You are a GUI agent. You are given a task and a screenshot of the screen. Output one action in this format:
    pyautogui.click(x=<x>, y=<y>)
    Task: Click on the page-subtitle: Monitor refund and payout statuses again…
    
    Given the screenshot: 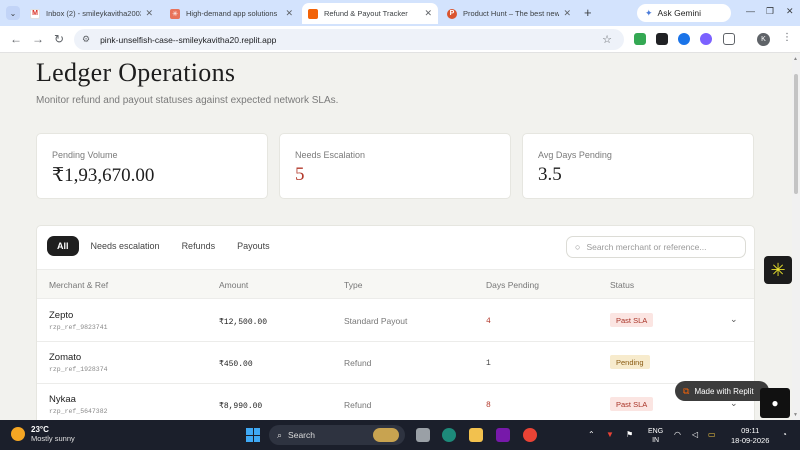 What is the action you would take?
    pyautogui.click(x=187, y=100)
    